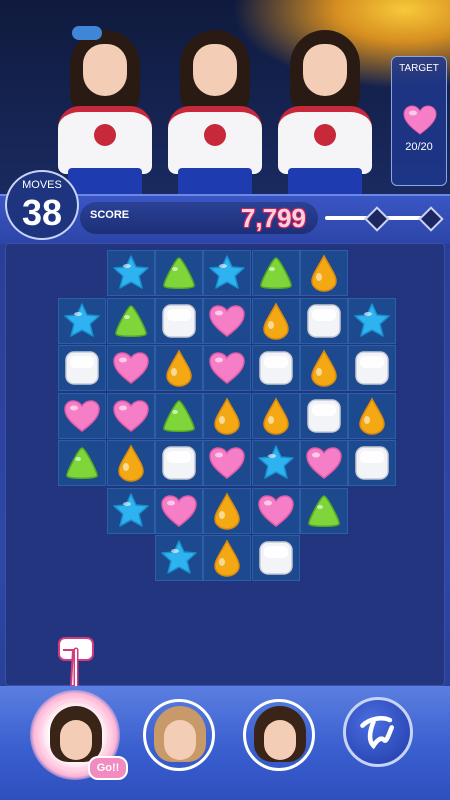  I want to click on member-portrait-center, so click(215, 107).